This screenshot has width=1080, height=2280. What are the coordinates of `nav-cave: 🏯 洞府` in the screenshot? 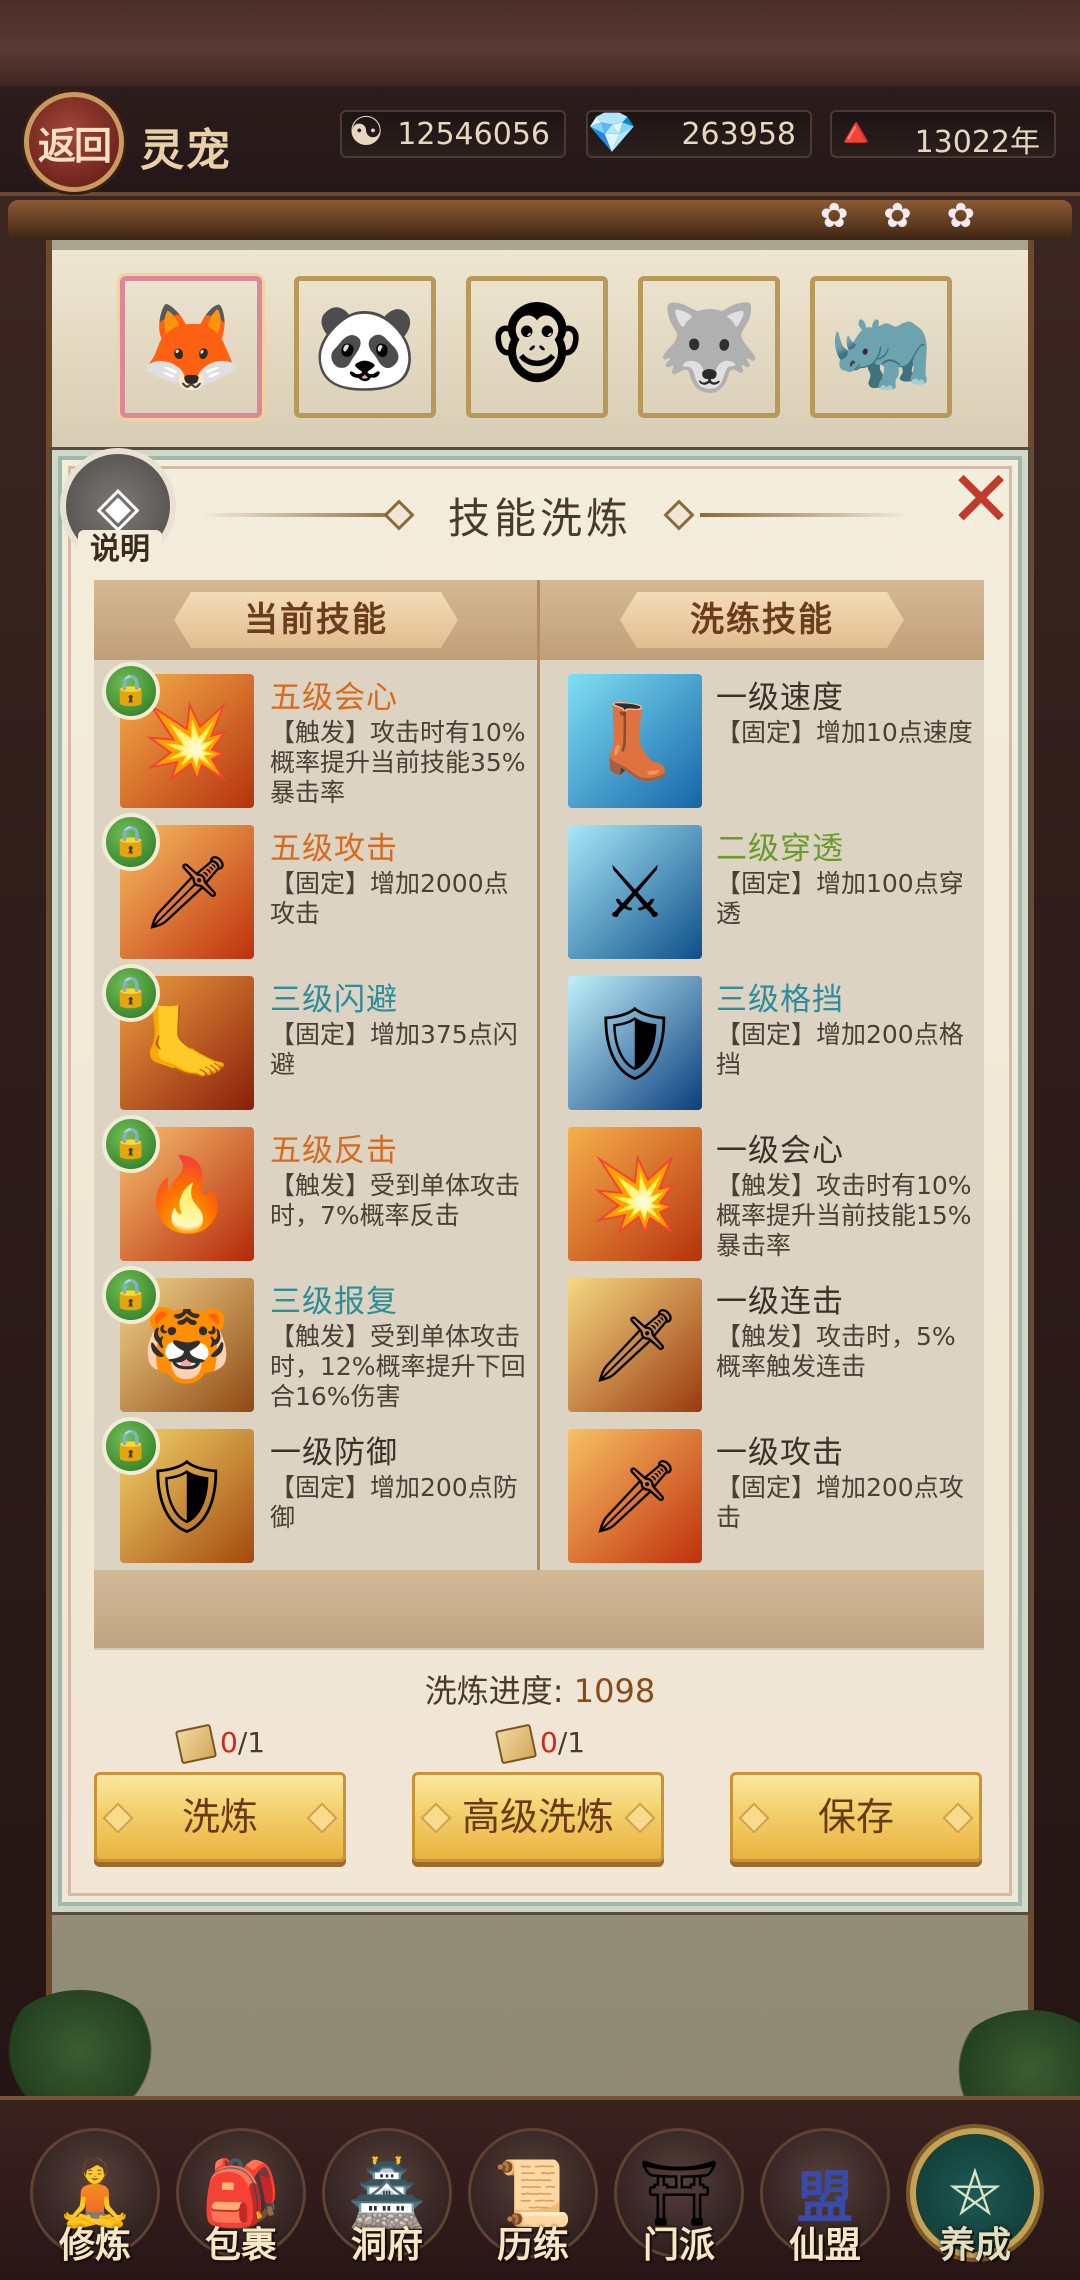 It's located at (387, 2198).